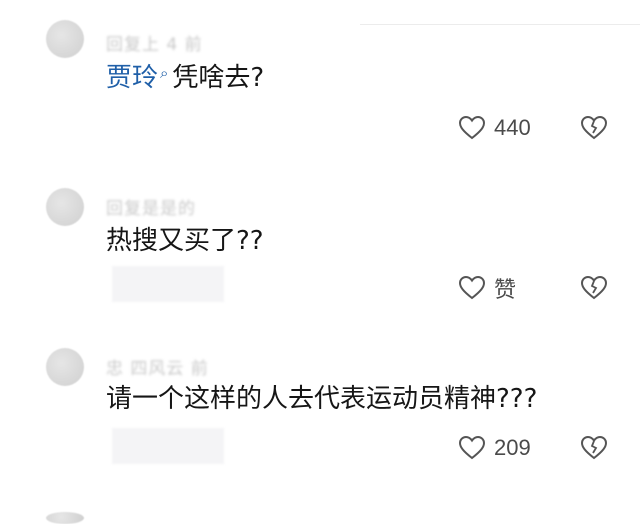 Image resolution: width=640 pixels, height=524 pixels. Describe the element at coordinates (132, 78) in the screenshot. I see `mention-link: 贾玲` at that location.